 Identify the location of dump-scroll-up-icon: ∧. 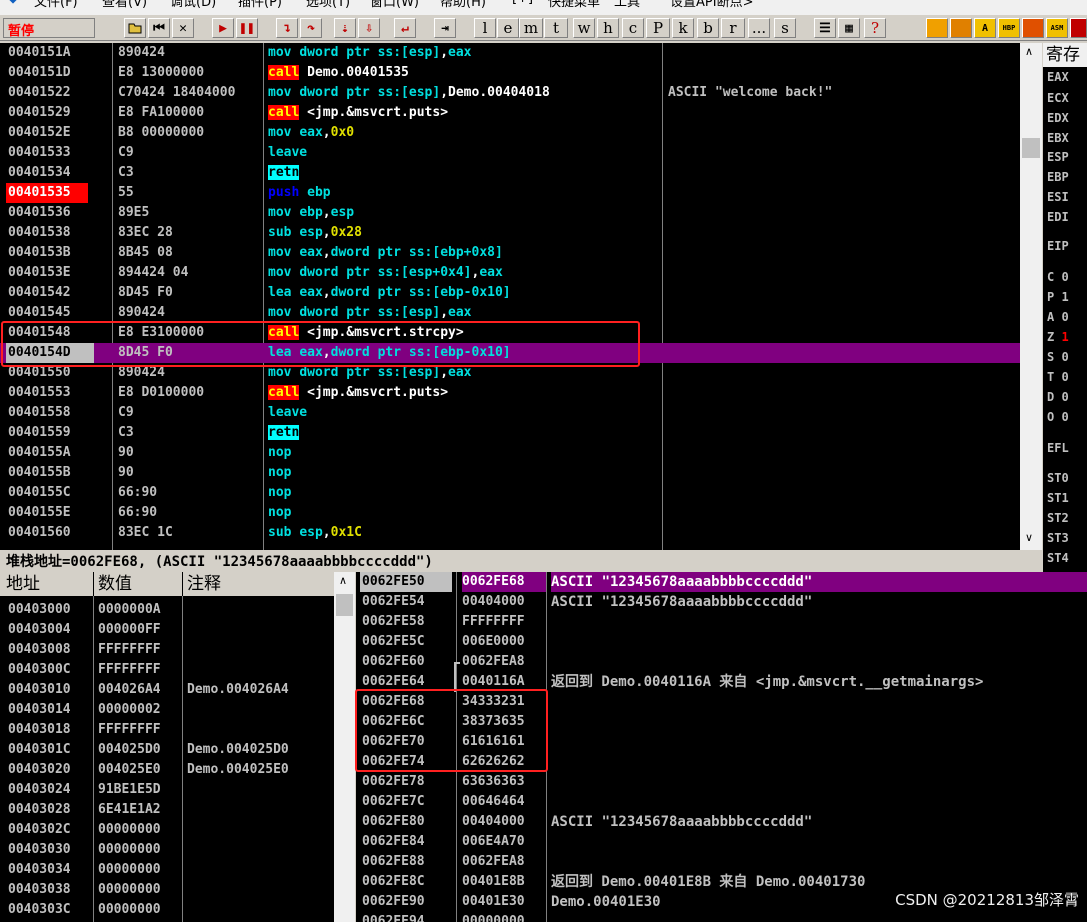
(343, 580).